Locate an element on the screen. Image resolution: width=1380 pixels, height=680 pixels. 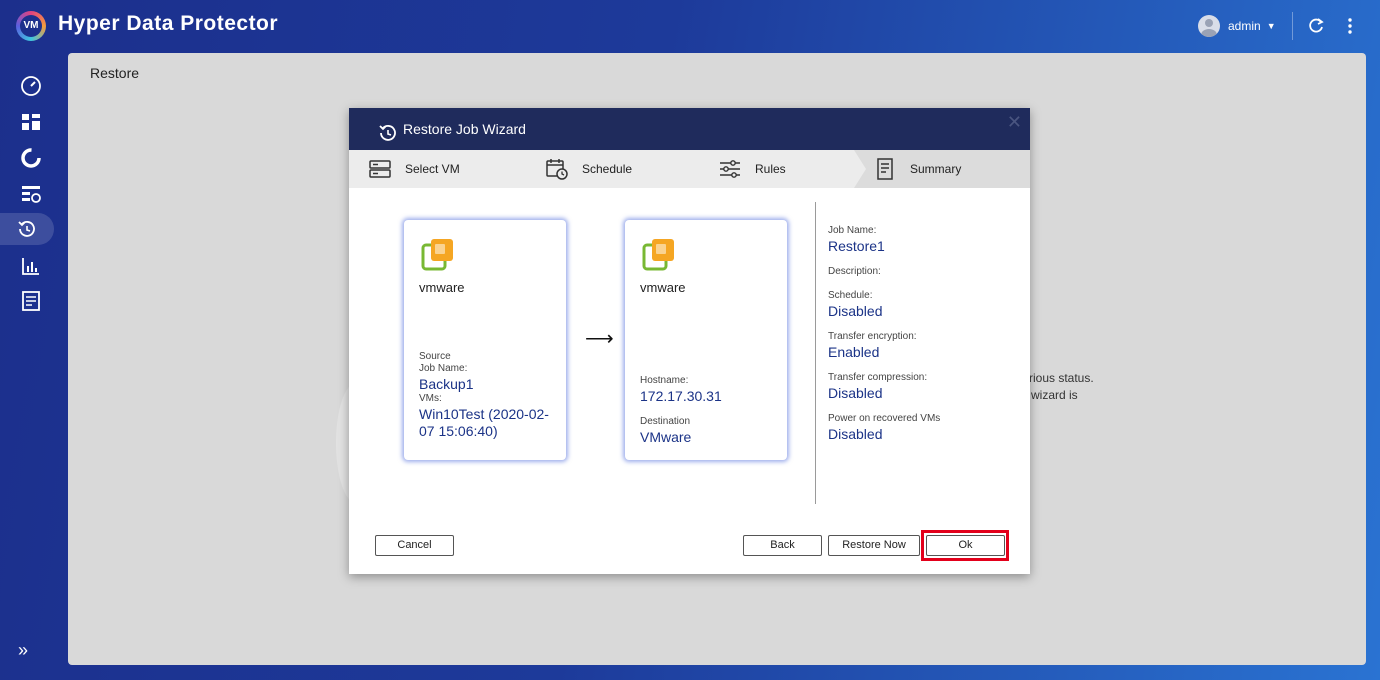
close-icon: ✕ is located at coordinates (1014, 122).